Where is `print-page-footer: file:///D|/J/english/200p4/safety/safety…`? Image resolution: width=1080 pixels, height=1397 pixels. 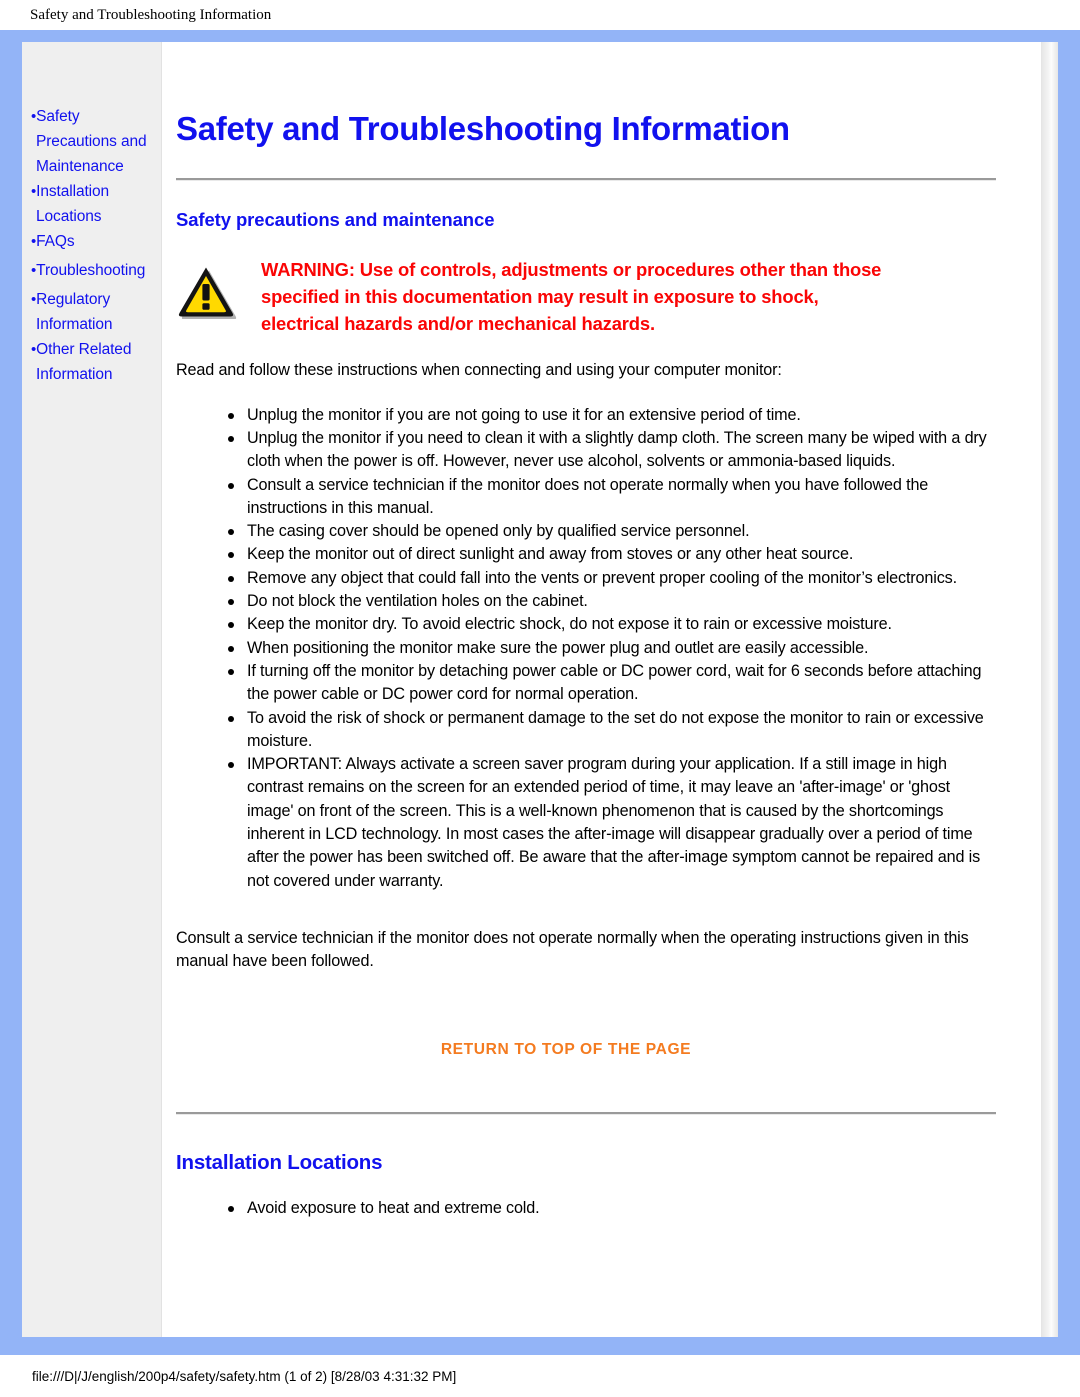
print-page-footer: file:///D|/J/english/200p4/safety/safety… is located at coordinates (244, 1376).